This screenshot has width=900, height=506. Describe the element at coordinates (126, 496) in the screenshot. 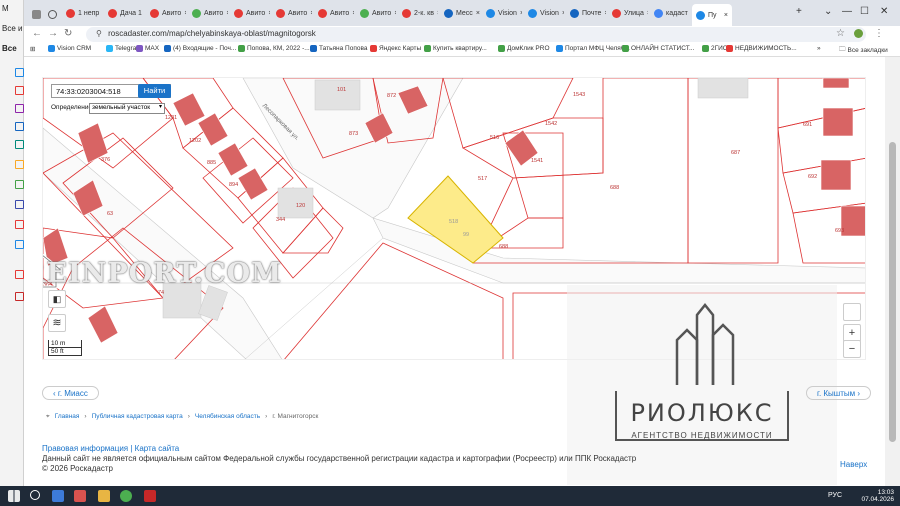

I see `chrome-icon` at that location.